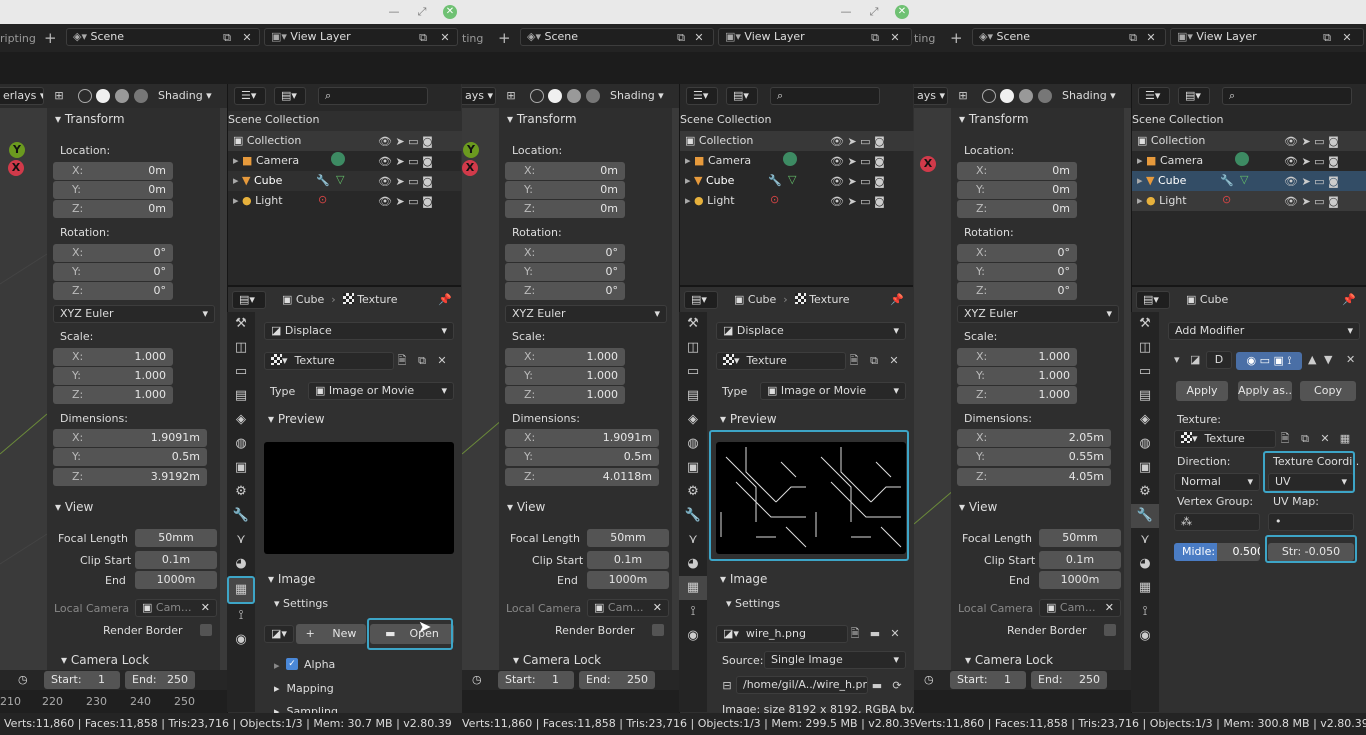 This screenshot has height=735, width=1366. What do you see at coordinates (928, 164) in the screenshot?
I see `gizmo-x-axis: X` at bounding box center [928, 164].